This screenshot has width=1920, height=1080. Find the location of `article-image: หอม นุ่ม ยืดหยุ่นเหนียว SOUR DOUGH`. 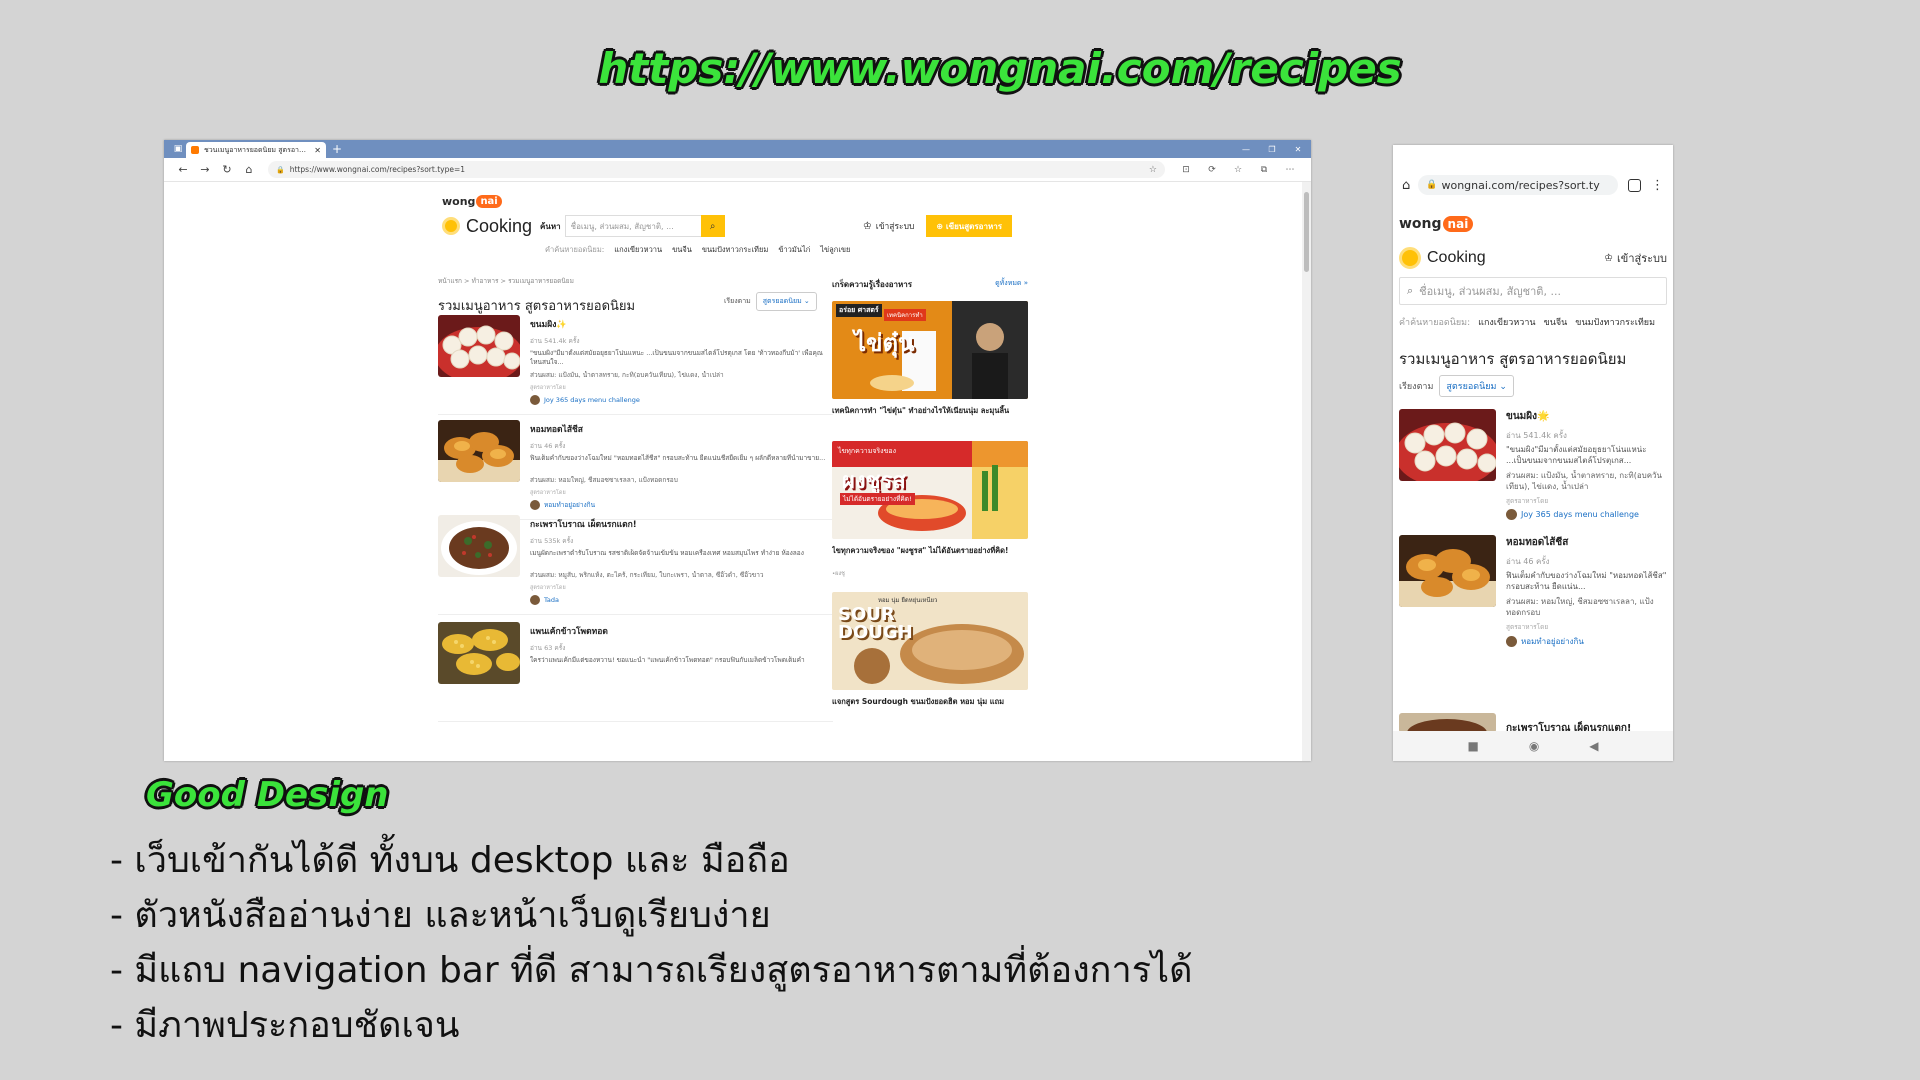

article-image: หอม นุ่ม ยืดหยุ่นเหนียว SOUR DOUGH is located at coordinates (930, 641).